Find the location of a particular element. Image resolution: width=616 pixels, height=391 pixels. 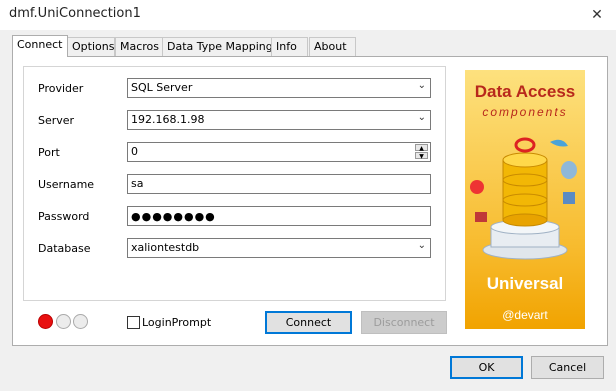

connect-button: Connect is located at coordinates (308, 322).